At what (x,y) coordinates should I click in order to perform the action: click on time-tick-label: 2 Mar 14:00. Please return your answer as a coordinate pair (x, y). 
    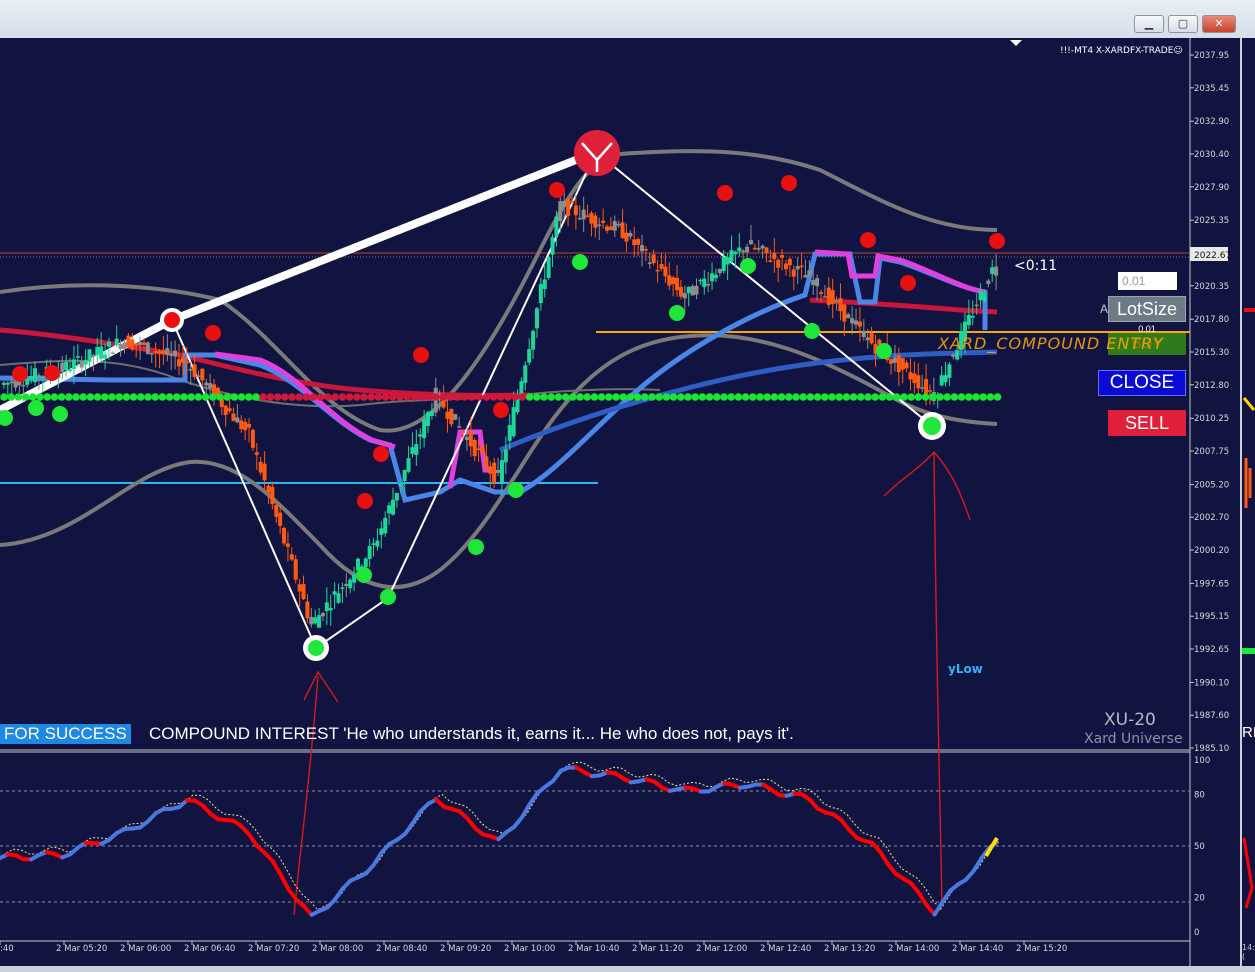
    Looking at the image, I should click on (913, 949).